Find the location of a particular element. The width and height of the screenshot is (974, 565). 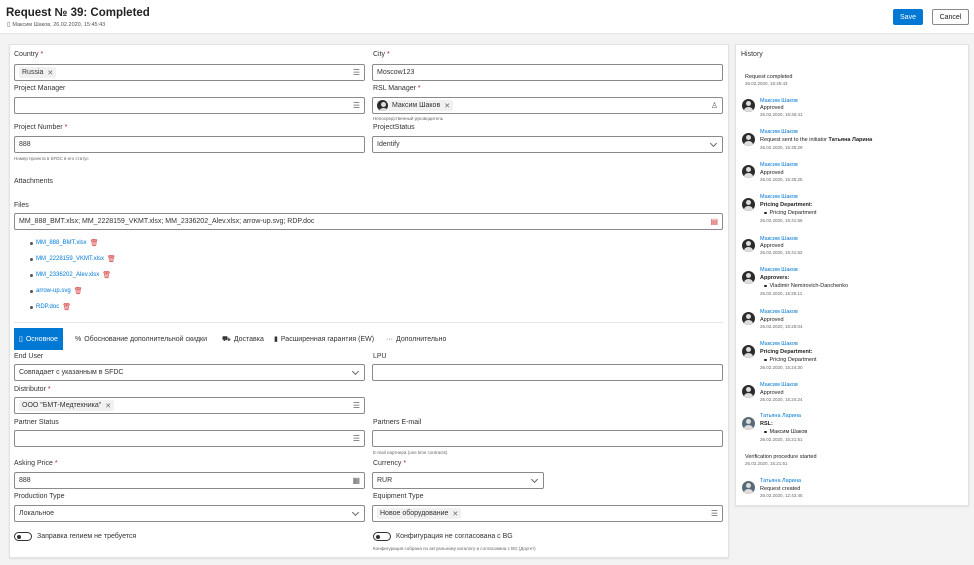

partners-email-hint: E-mail партнера (one time contracts) is located at coordinates (410, 452).